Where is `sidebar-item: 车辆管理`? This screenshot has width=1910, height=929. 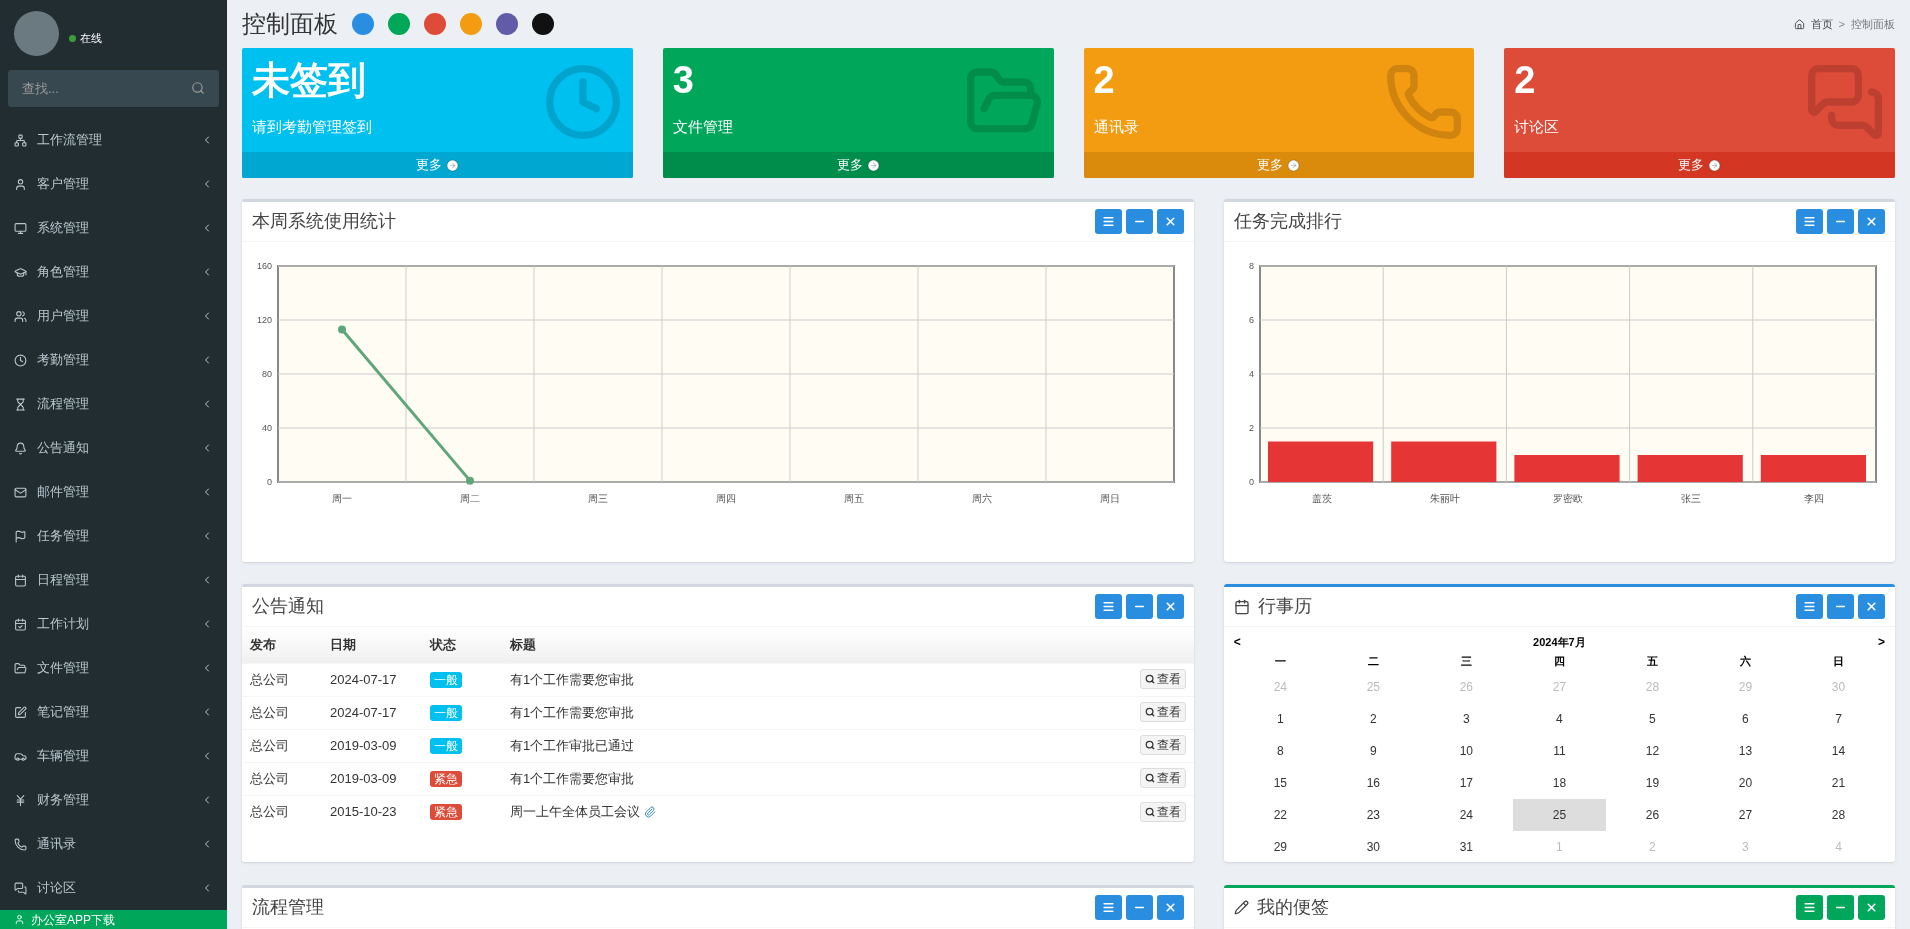
sidebar-item: 车辆管理 is located at coordinates (113, 756).